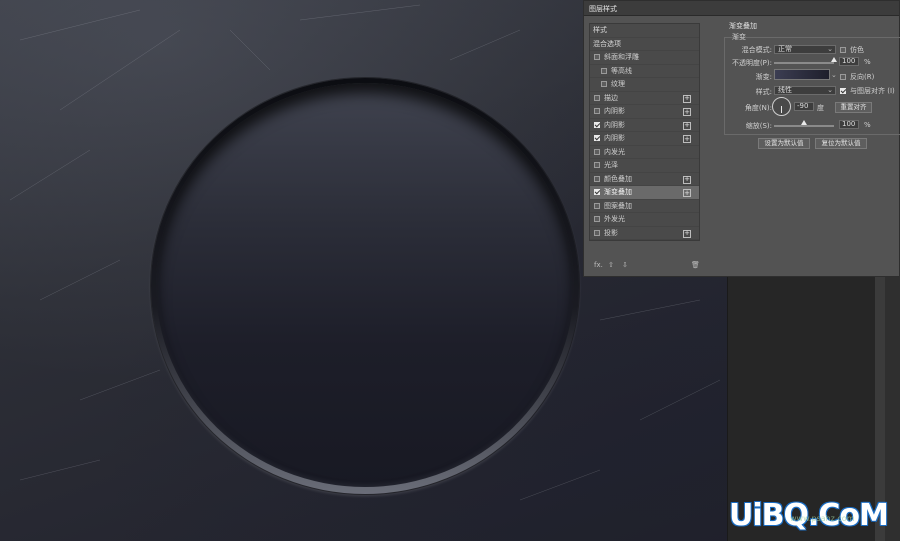 The height and width of the screenshot is (541, 900). I want to click on scale-slider-thumb, so click(804, 122).